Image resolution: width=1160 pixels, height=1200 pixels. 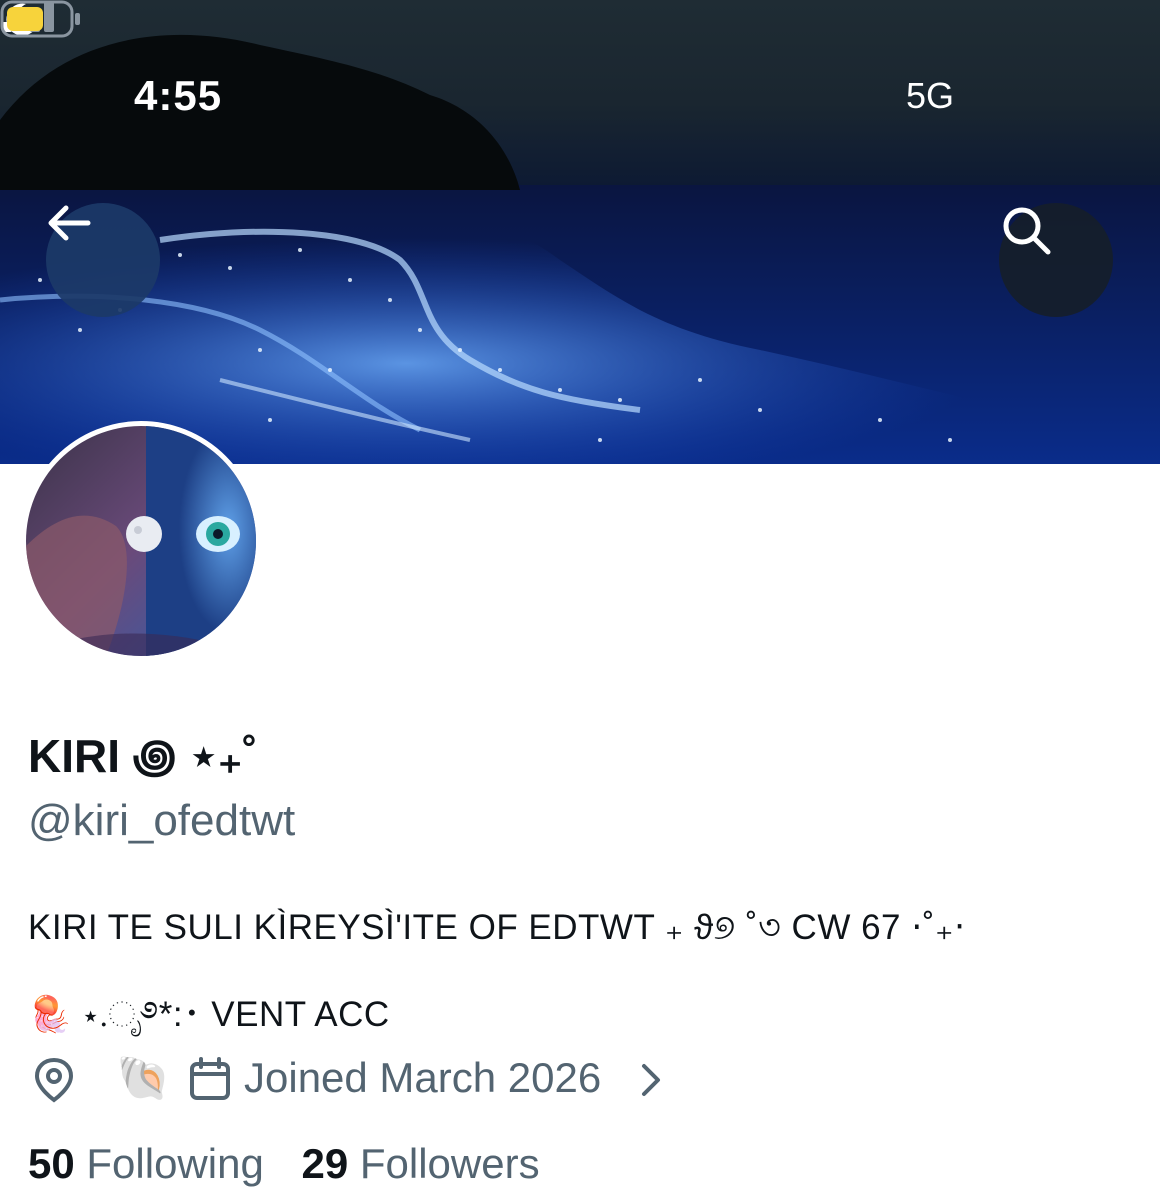 I want to click on following-label: Following, so click(x=175, y=1163).